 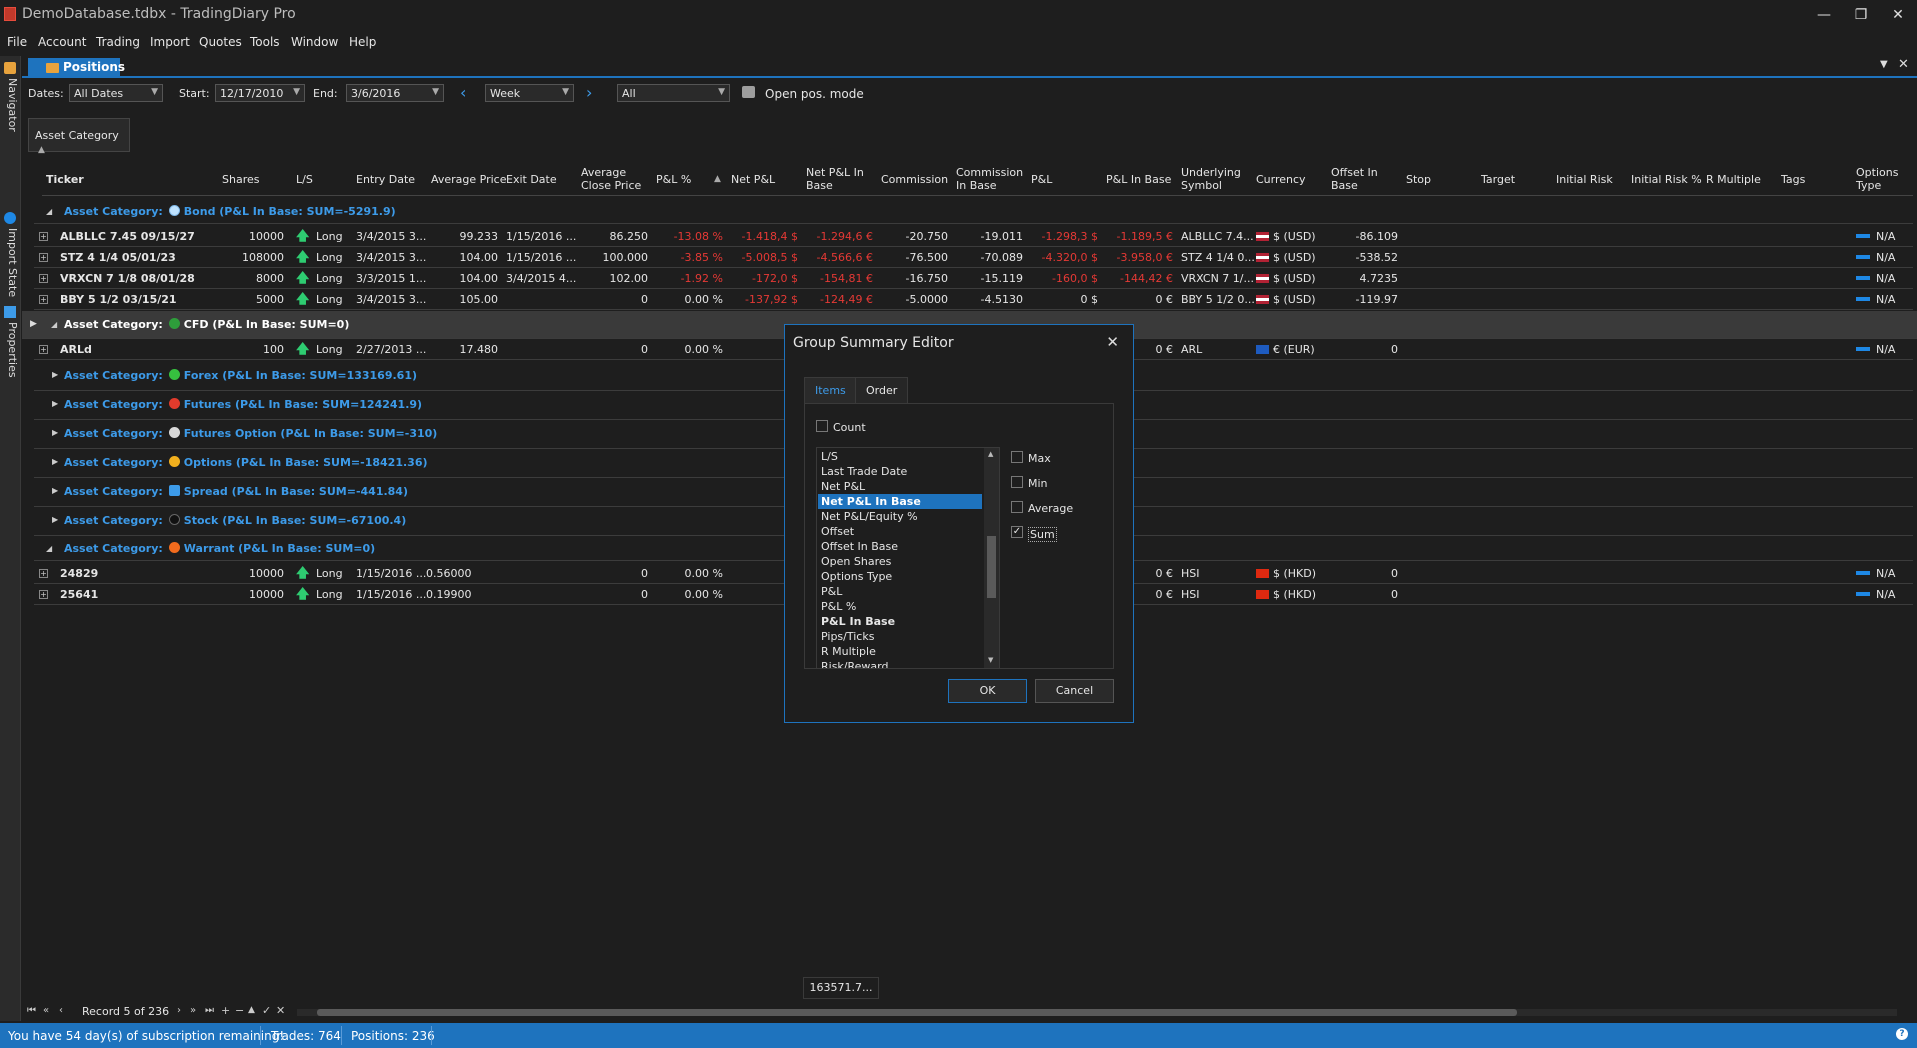 I want to click on list-item: L/S, so click(x=900, y=456).